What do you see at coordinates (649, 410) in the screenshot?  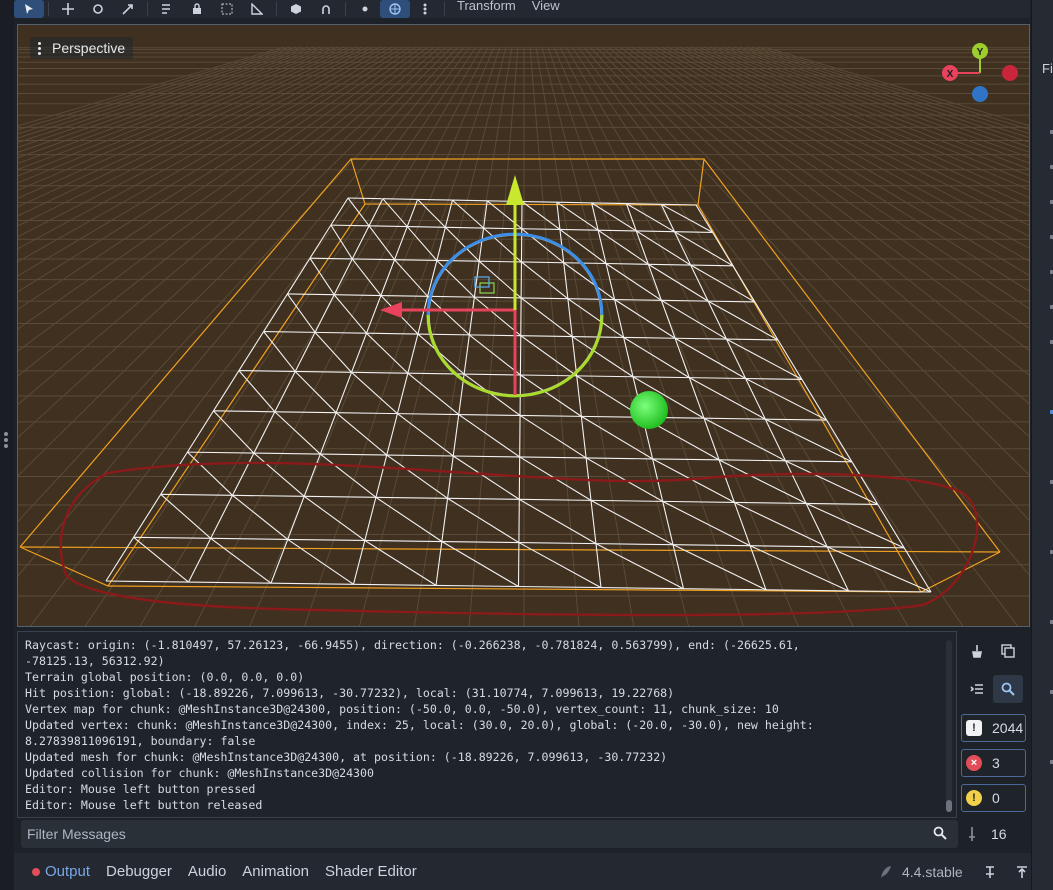 I see `green-sphere` at bounding box center [649, 410].